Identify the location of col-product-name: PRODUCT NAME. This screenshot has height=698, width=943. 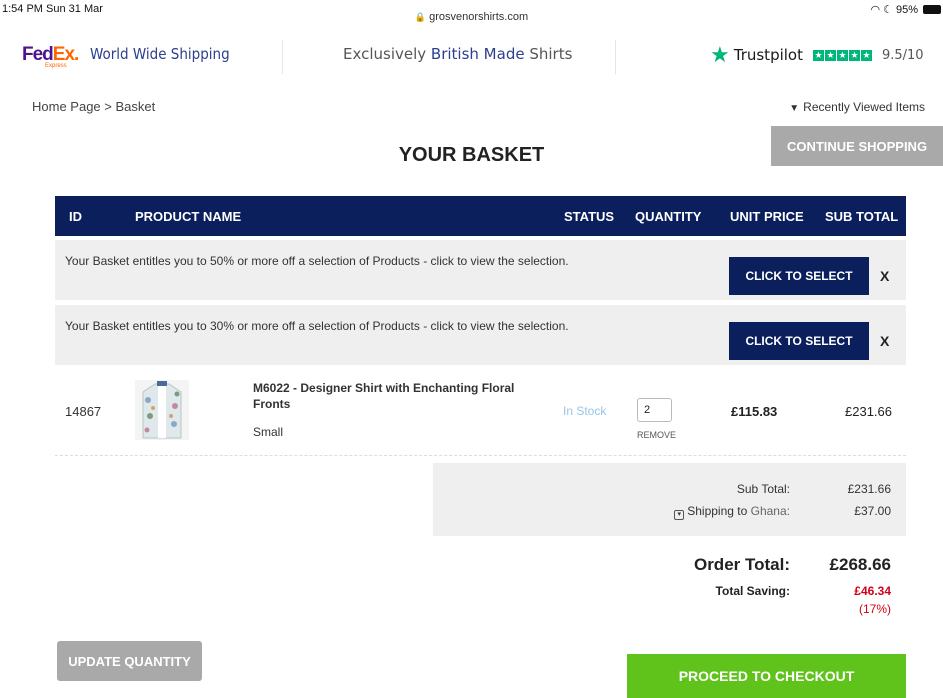
(188, 216).